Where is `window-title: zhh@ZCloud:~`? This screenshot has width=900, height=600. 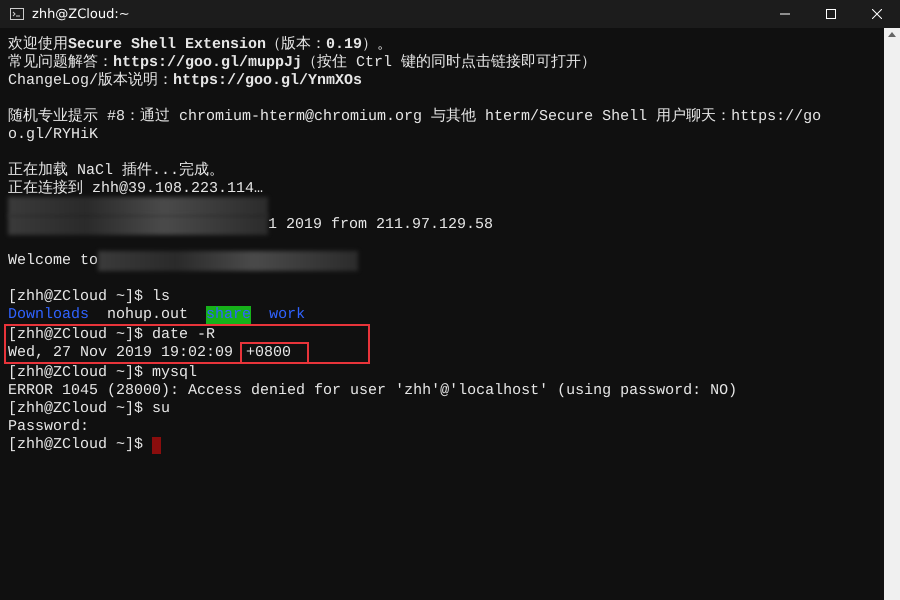
window-title: zhh@ZCloud:~ is located at coordinates (81, 14).